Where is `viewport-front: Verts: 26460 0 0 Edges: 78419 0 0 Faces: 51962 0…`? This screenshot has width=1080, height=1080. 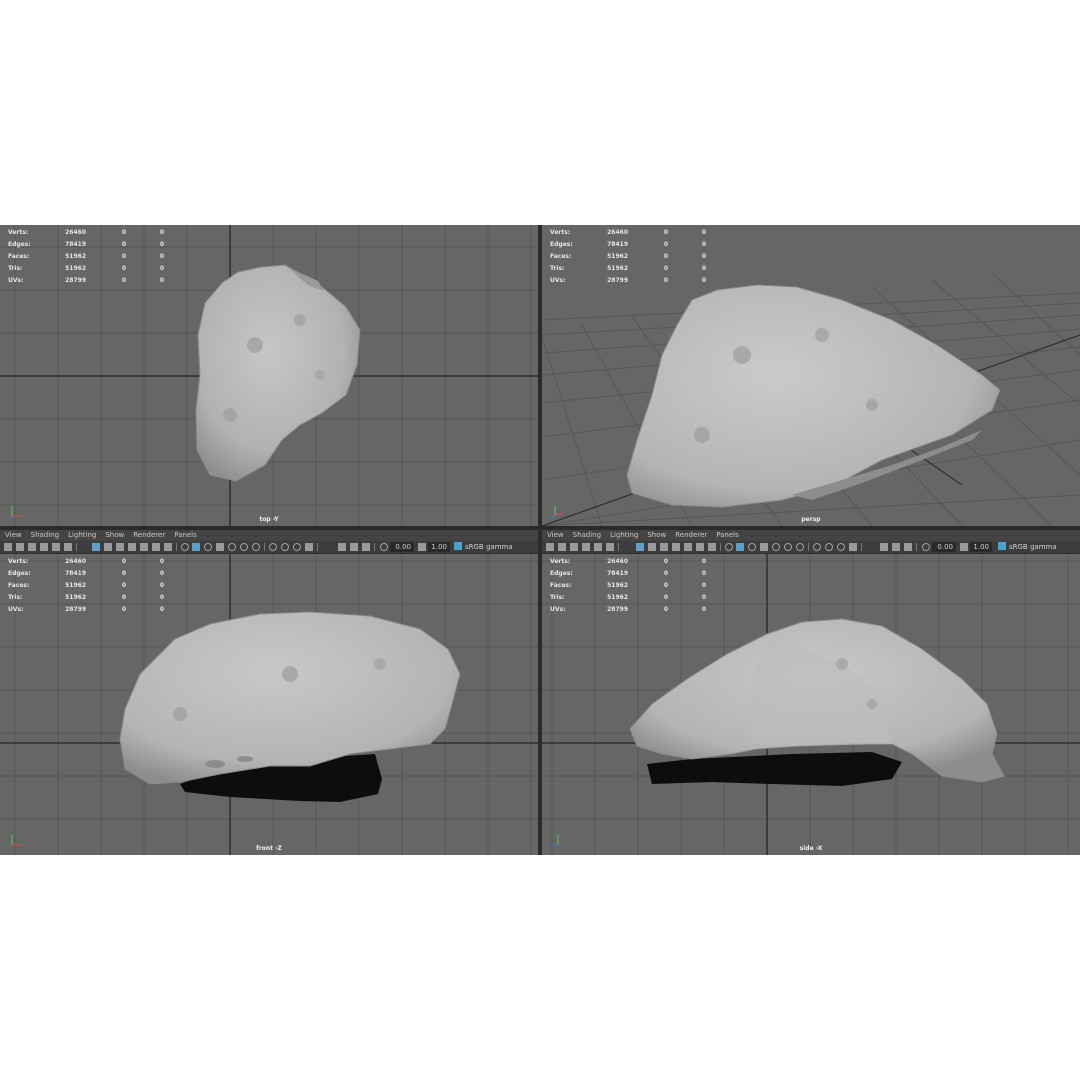
viewport-front: Verts: 26460 0 0 Edges: 78419 0 0 Faces: 51962 0… is located at coordinates (269, 704).